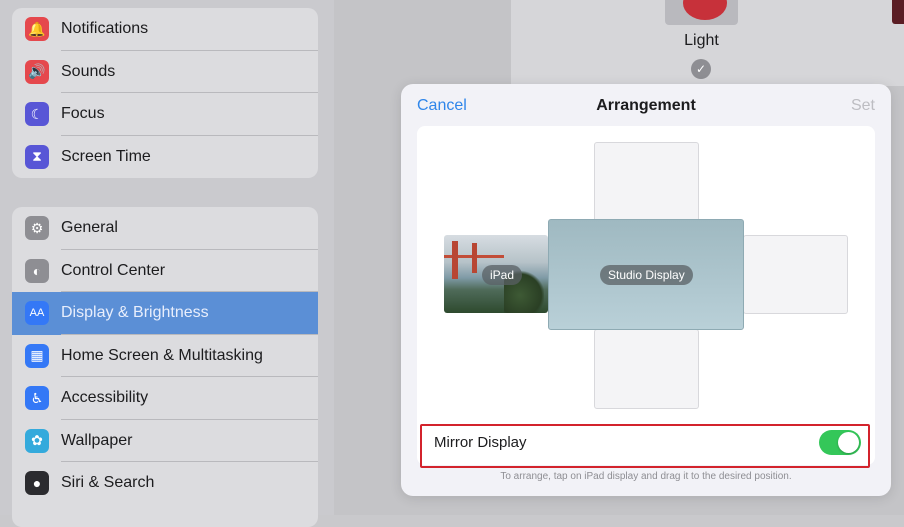  Describe the element at coordinates (37, 71) in the screenshot. I see `speaker-icon: 🔊` at that location.